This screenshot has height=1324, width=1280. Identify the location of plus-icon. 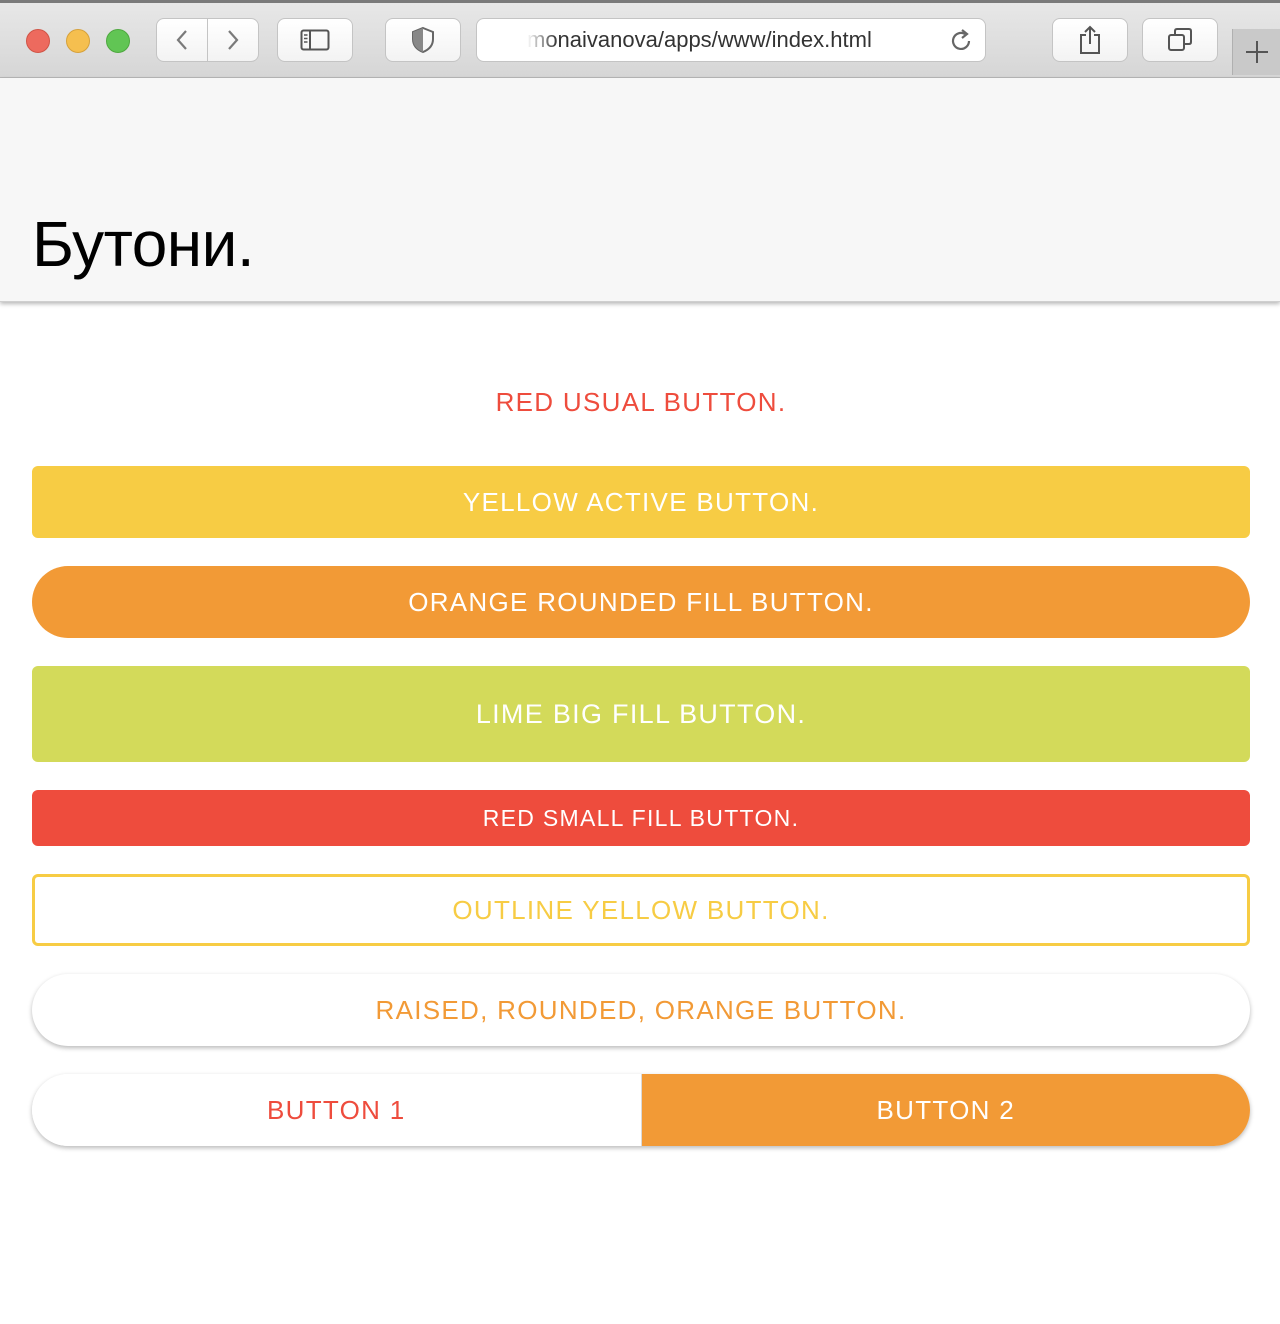
(1257, 52).